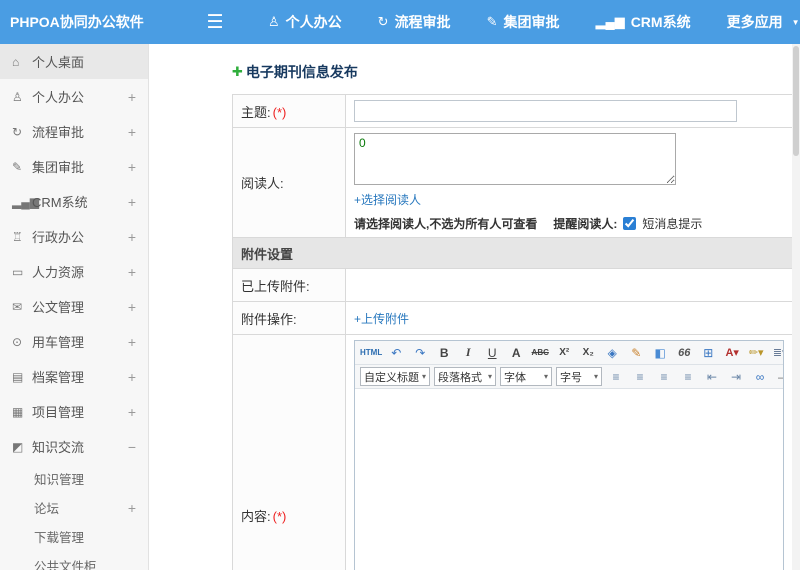 The image size is (800, 570). I want to click on redo-button: ↷, so click(420, 353).